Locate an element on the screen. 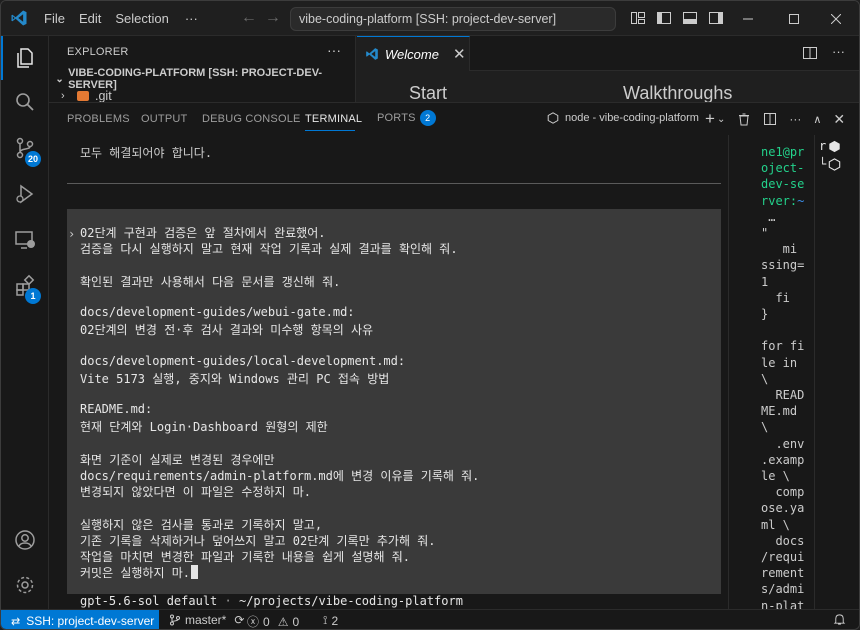 The height and width of the screenshot is (630, 860). branch-indicator: master* ⟳ is located at coordinates (206, 620).